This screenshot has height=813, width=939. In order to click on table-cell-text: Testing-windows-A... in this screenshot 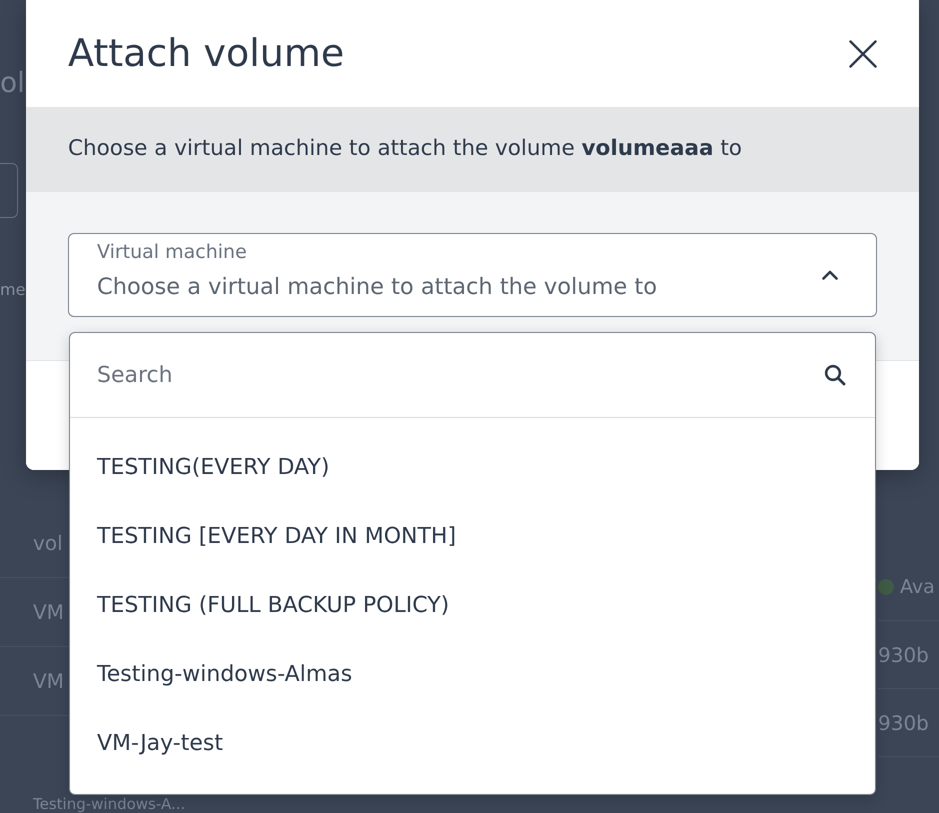, I will do `click(109, 804)`.